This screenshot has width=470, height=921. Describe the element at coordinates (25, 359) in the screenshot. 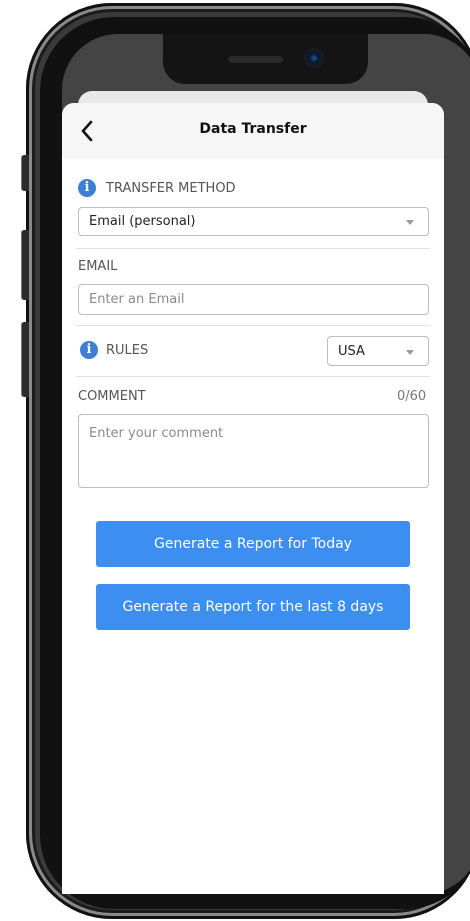

I see `volume-down-button` at that location.